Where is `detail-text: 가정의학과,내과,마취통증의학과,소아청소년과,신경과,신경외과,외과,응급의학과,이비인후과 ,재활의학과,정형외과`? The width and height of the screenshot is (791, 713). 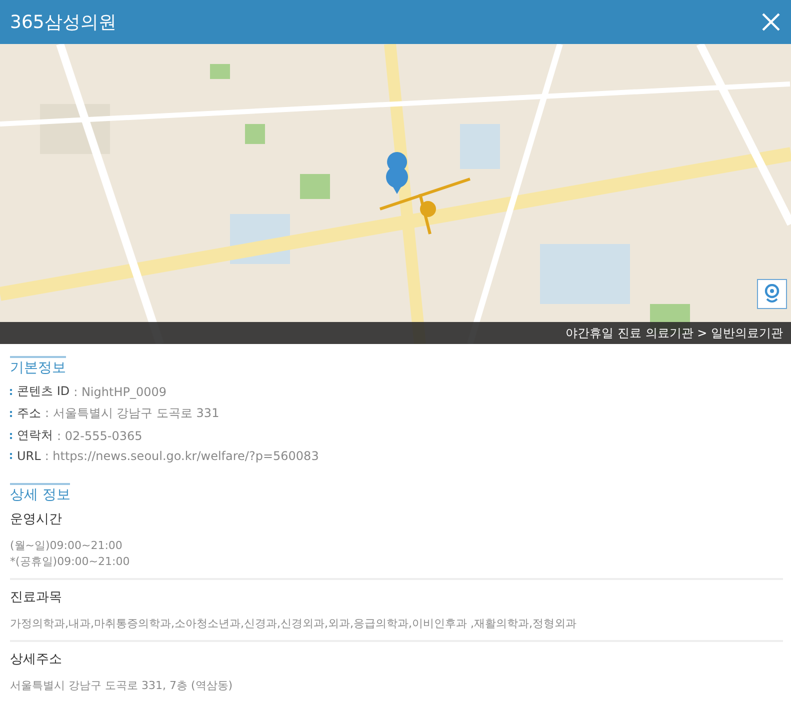 detail-text: 가정의학과,내과,마취통증의학과,소아청소년과,신경과,신경외과,외과,응급의학과,이비인후과 ,재활의학과,정형외과 is located at coordinates (294, 624).